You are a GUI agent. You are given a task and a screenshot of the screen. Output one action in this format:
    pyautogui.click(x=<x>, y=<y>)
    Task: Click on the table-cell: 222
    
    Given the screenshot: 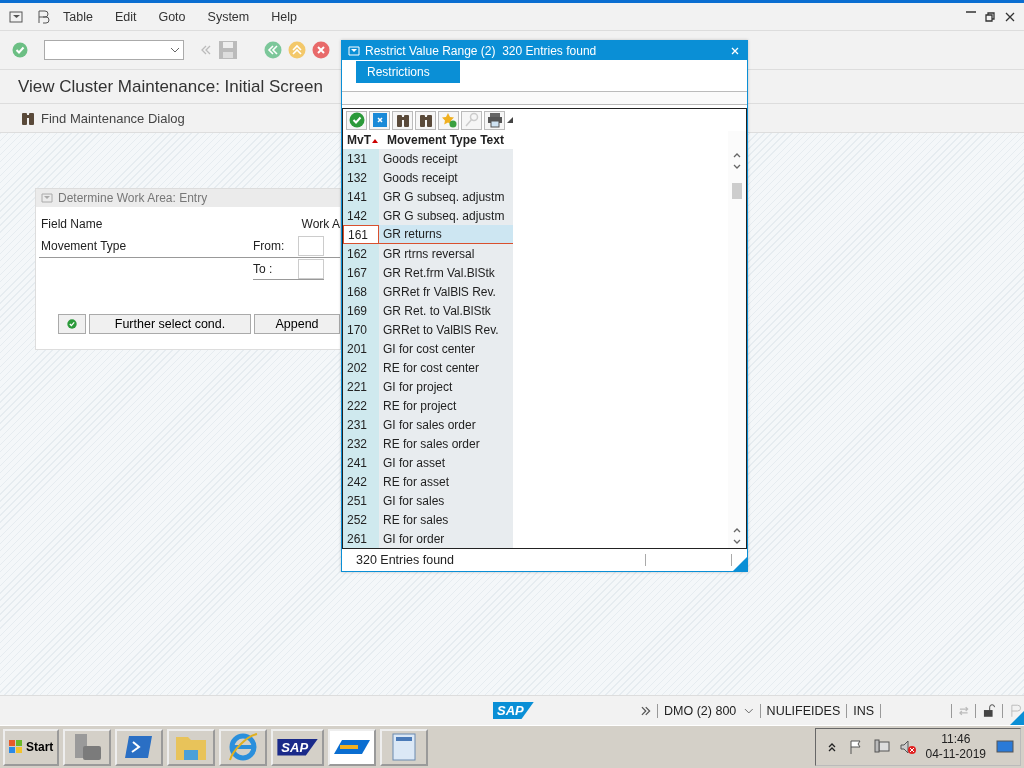 What is the action you would take?
    pyautogui.click(x=361, y=405)
    